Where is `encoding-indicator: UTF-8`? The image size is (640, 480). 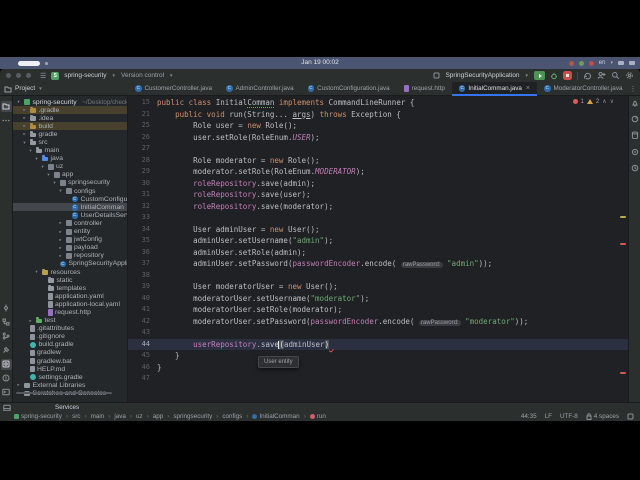 encoding-indicator: UTF-8 is located at coordinates (569, 416).